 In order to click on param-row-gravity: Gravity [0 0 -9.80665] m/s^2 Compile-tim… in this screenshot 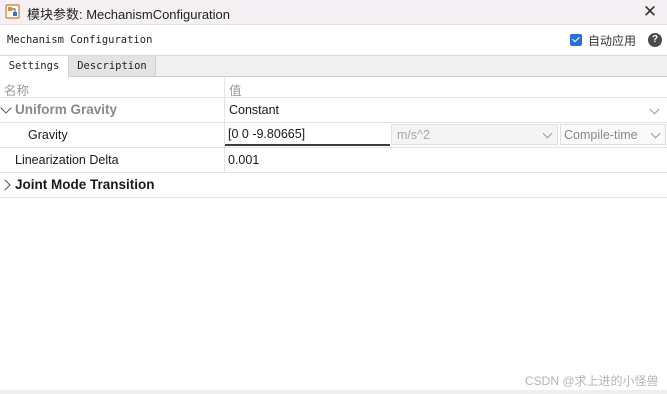, I will do `click(333, 135)`.